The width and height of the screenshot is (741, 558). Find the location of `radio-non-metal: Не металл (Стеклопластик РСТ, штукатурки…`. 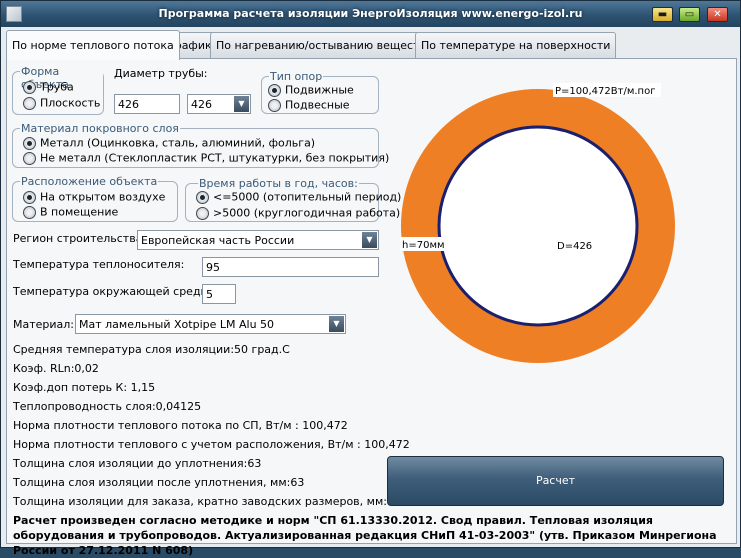

radio-non-metal: Не металл (Стеклопластик РСТ, штукатурки… is located at coordinates (206, 158).